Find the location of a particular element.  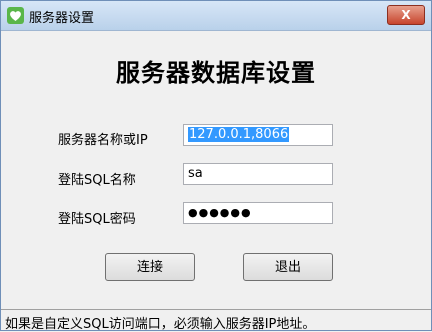

window-title: 服务器设置 is located at coordinates (62, 18).